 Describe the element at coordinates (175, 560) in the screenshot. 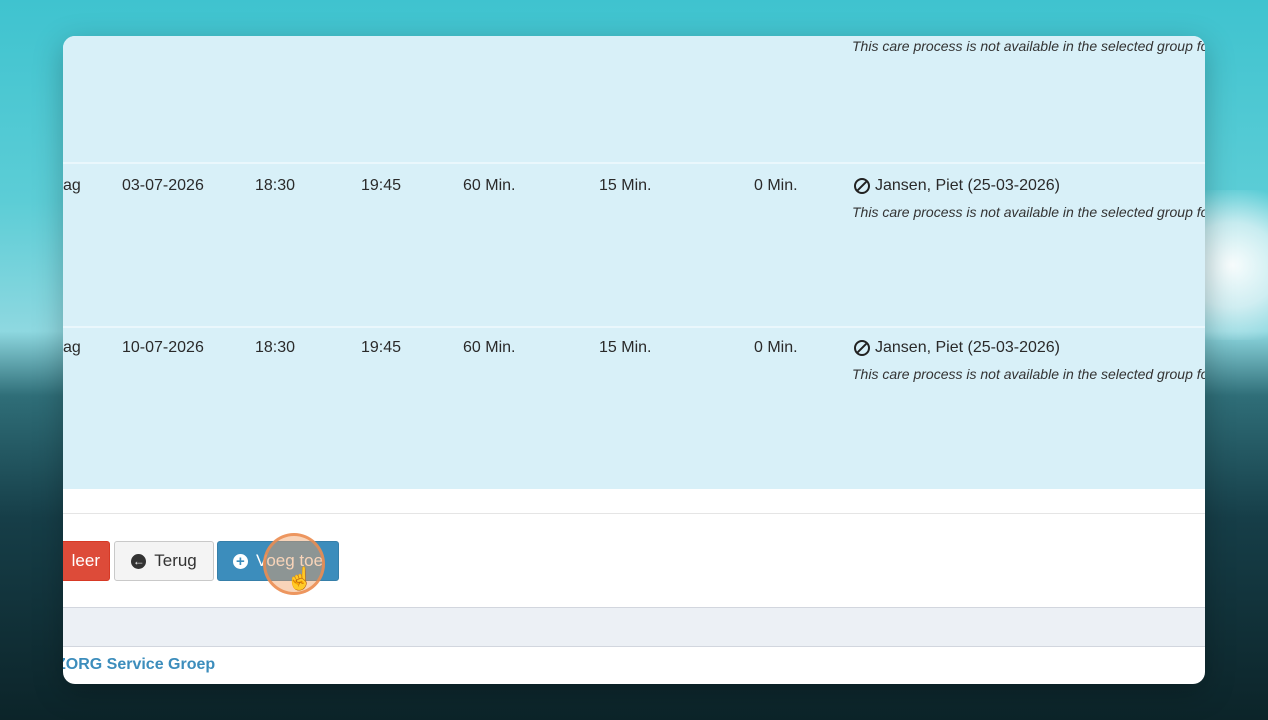

I see `back-button-label: Terug` at that location.